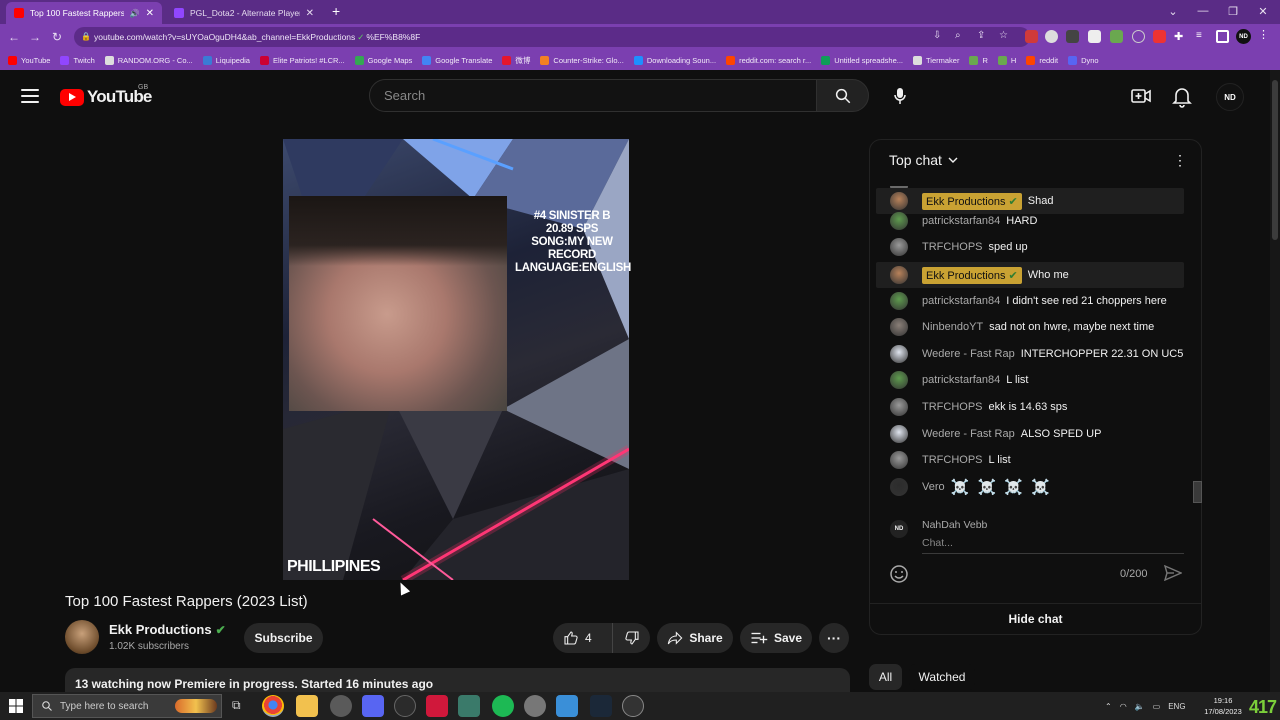 This screenshot has width=1280, height=720. Describe the element at coordinates (583, 638) in the screenshot. I see `like-button: 4` at that location.